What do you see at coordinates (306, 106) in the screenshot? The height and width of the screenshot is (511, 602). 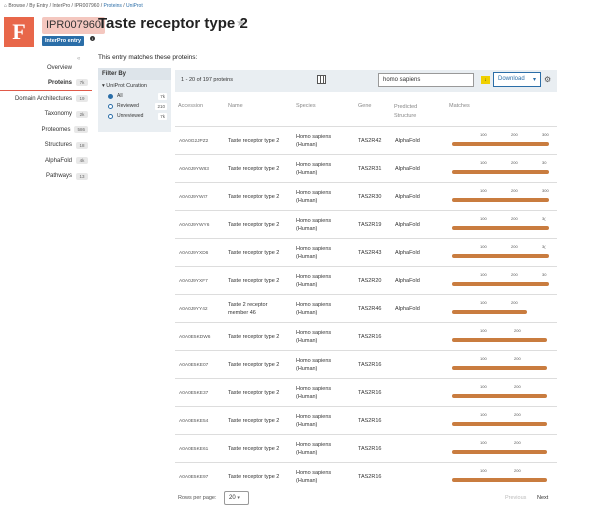 I see `header-species: Species` at bounding box center [306, 106].